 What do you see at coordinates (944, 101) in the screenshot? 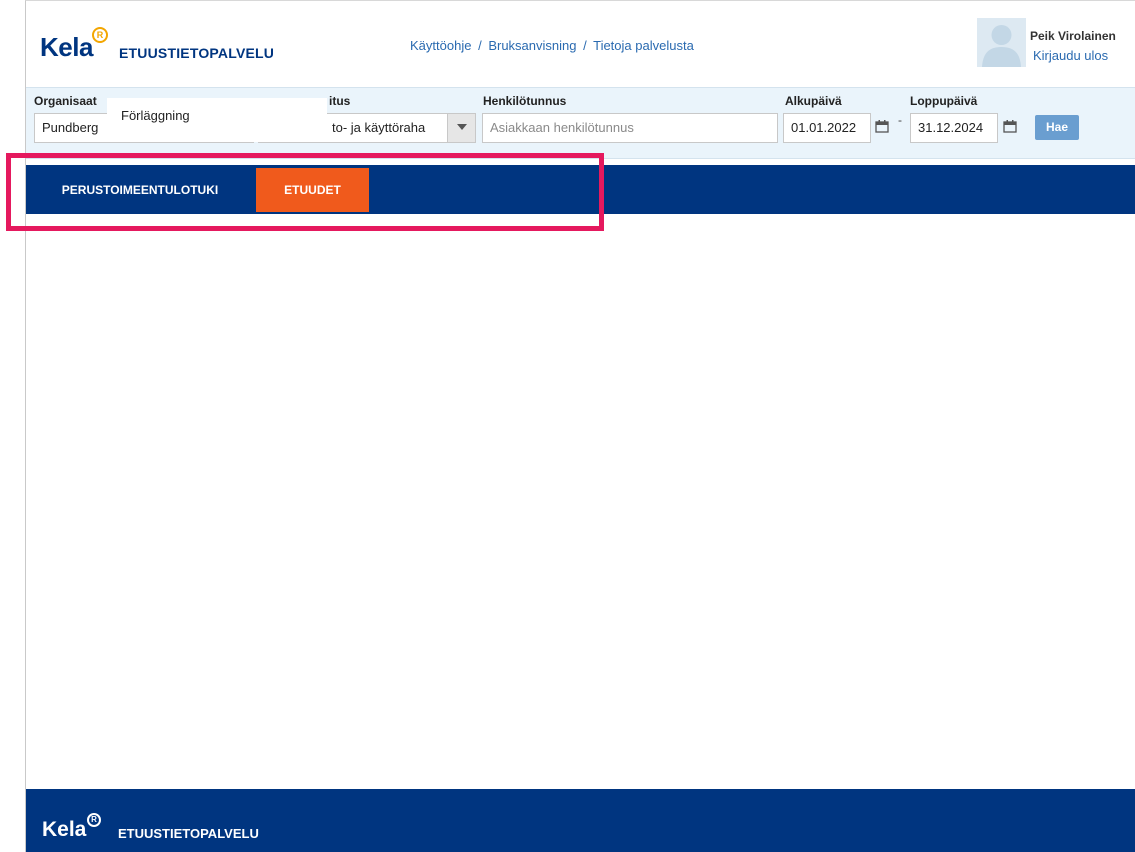
I see `end-date-label: Loppupäivä` at bounding box center [944, 101].